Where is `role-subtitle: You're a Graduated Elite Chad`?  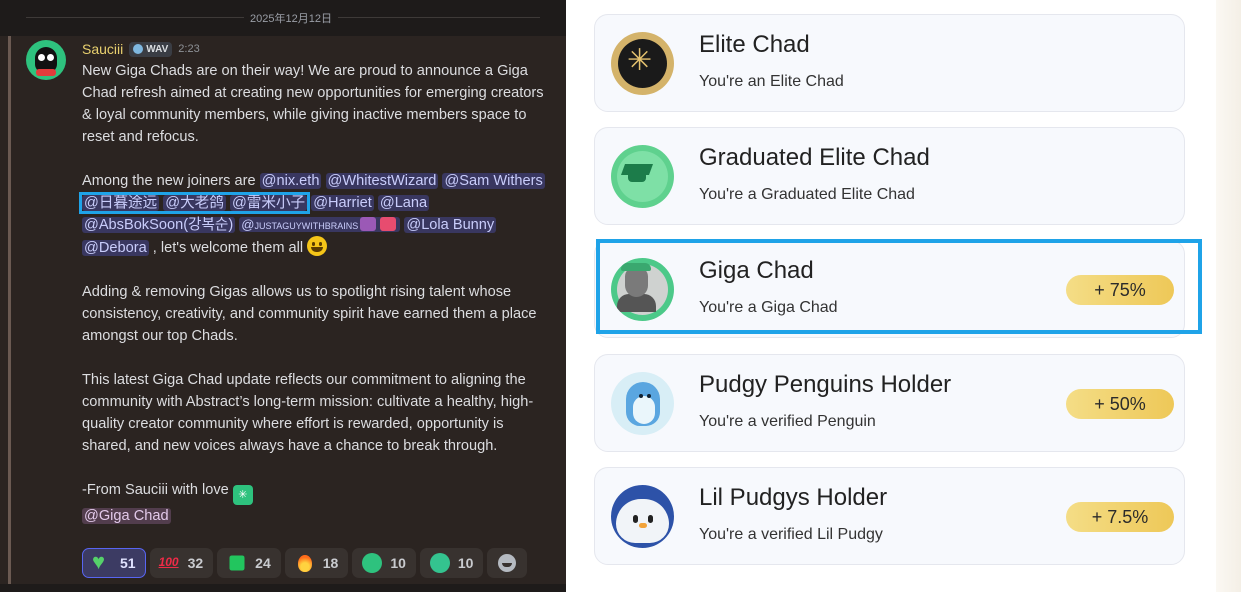 role-subtitle: You're a Graduated Elite Chad is located at coordinates (807, 194).